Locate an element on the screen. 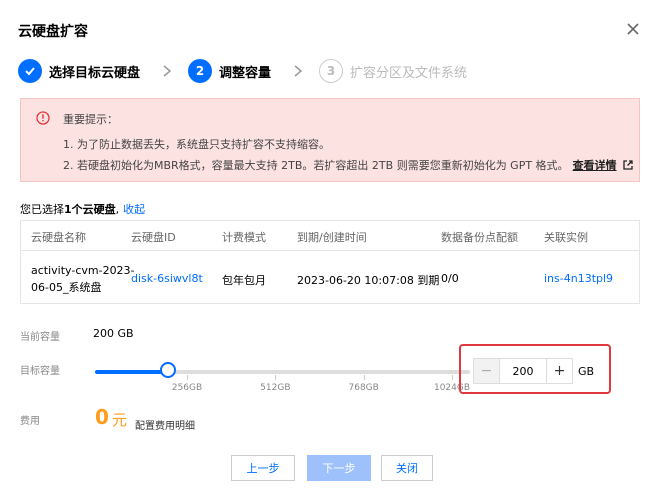 Image resolution: width=660 pixels, height=499 pixels. expiry-time: 2023-06-20 10:07:08 到期 is located at coordinates (368, 280).